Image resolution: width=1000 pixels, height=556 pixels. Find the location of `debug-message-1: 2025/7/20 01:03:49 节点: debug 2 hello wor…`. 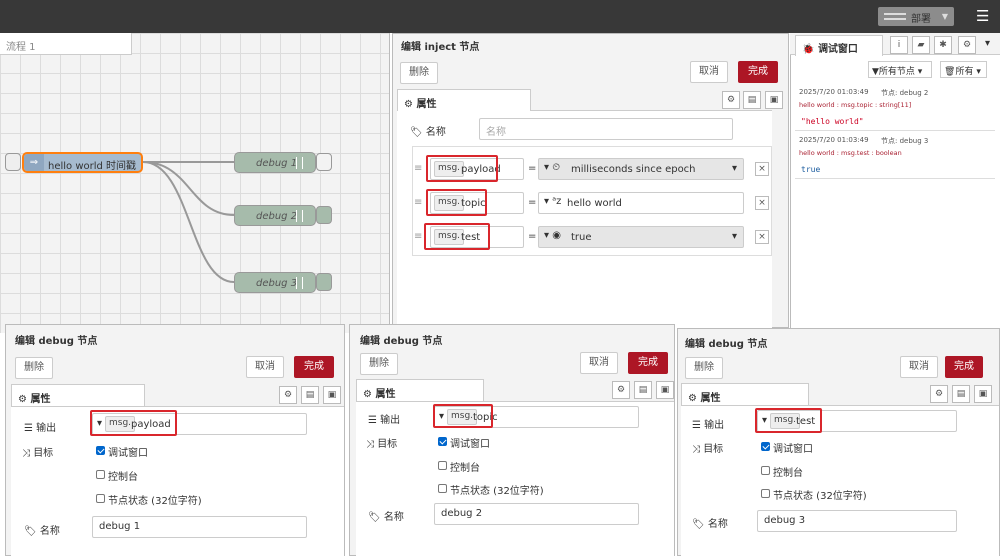

debug-message-1: 2025/7/20 01:03:49 节点: debug 2 hello wor… is located at coordinates (895, 107).